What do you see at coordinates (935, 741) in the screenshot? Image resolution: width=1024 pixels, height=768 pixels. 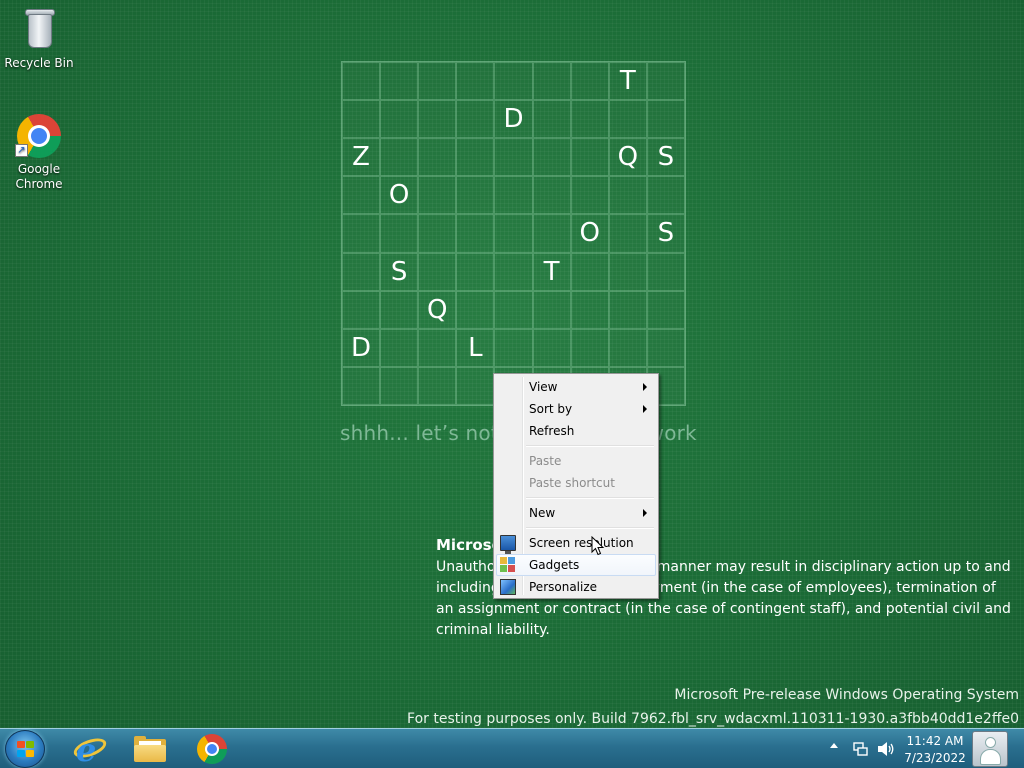 I see `clock-time: 11:42 AM` at bounding box center [935, 741].